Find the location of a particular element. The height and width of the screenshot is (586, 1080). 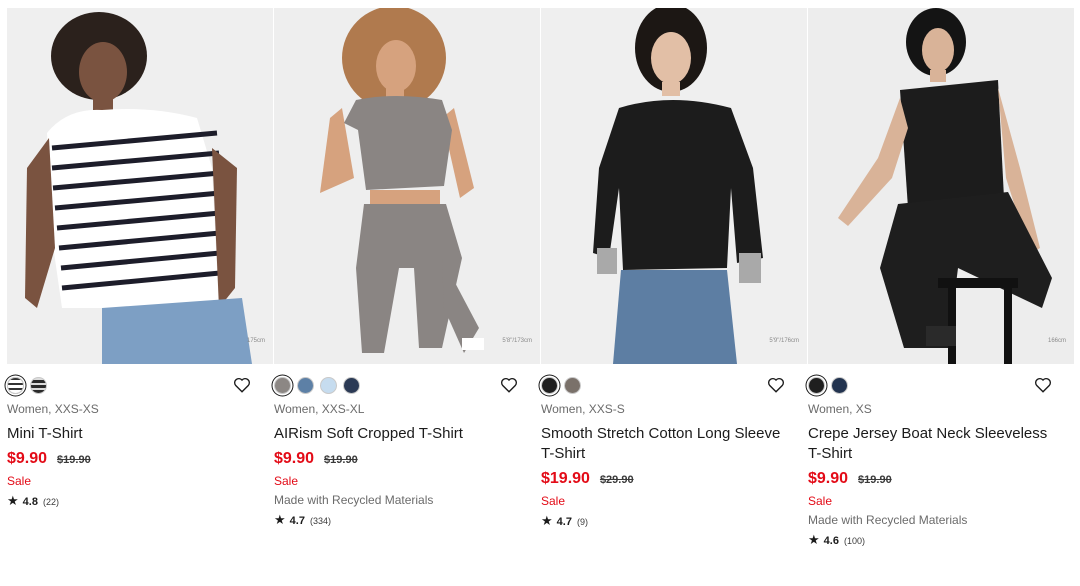

model-height-note: 5'9"/176cm is located at coordinates (784, 341).